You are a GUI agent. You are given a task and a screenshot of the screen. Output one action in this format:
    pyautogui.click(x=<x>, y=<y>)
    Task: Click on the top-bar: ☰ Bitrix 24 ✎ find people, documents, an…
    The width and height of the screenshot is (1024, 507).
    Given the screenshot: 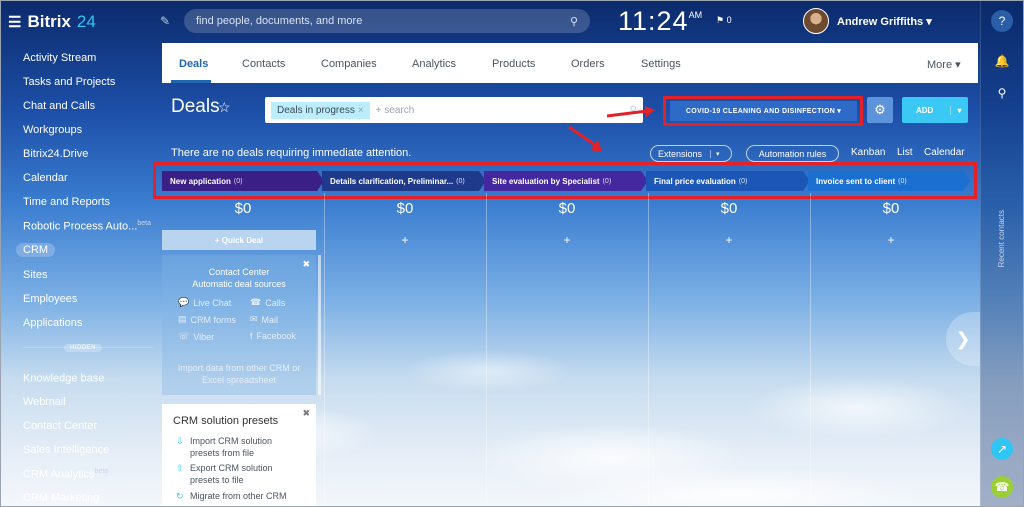 What is the action you would take?
    pyautogui.click(x=490, y=21)
    